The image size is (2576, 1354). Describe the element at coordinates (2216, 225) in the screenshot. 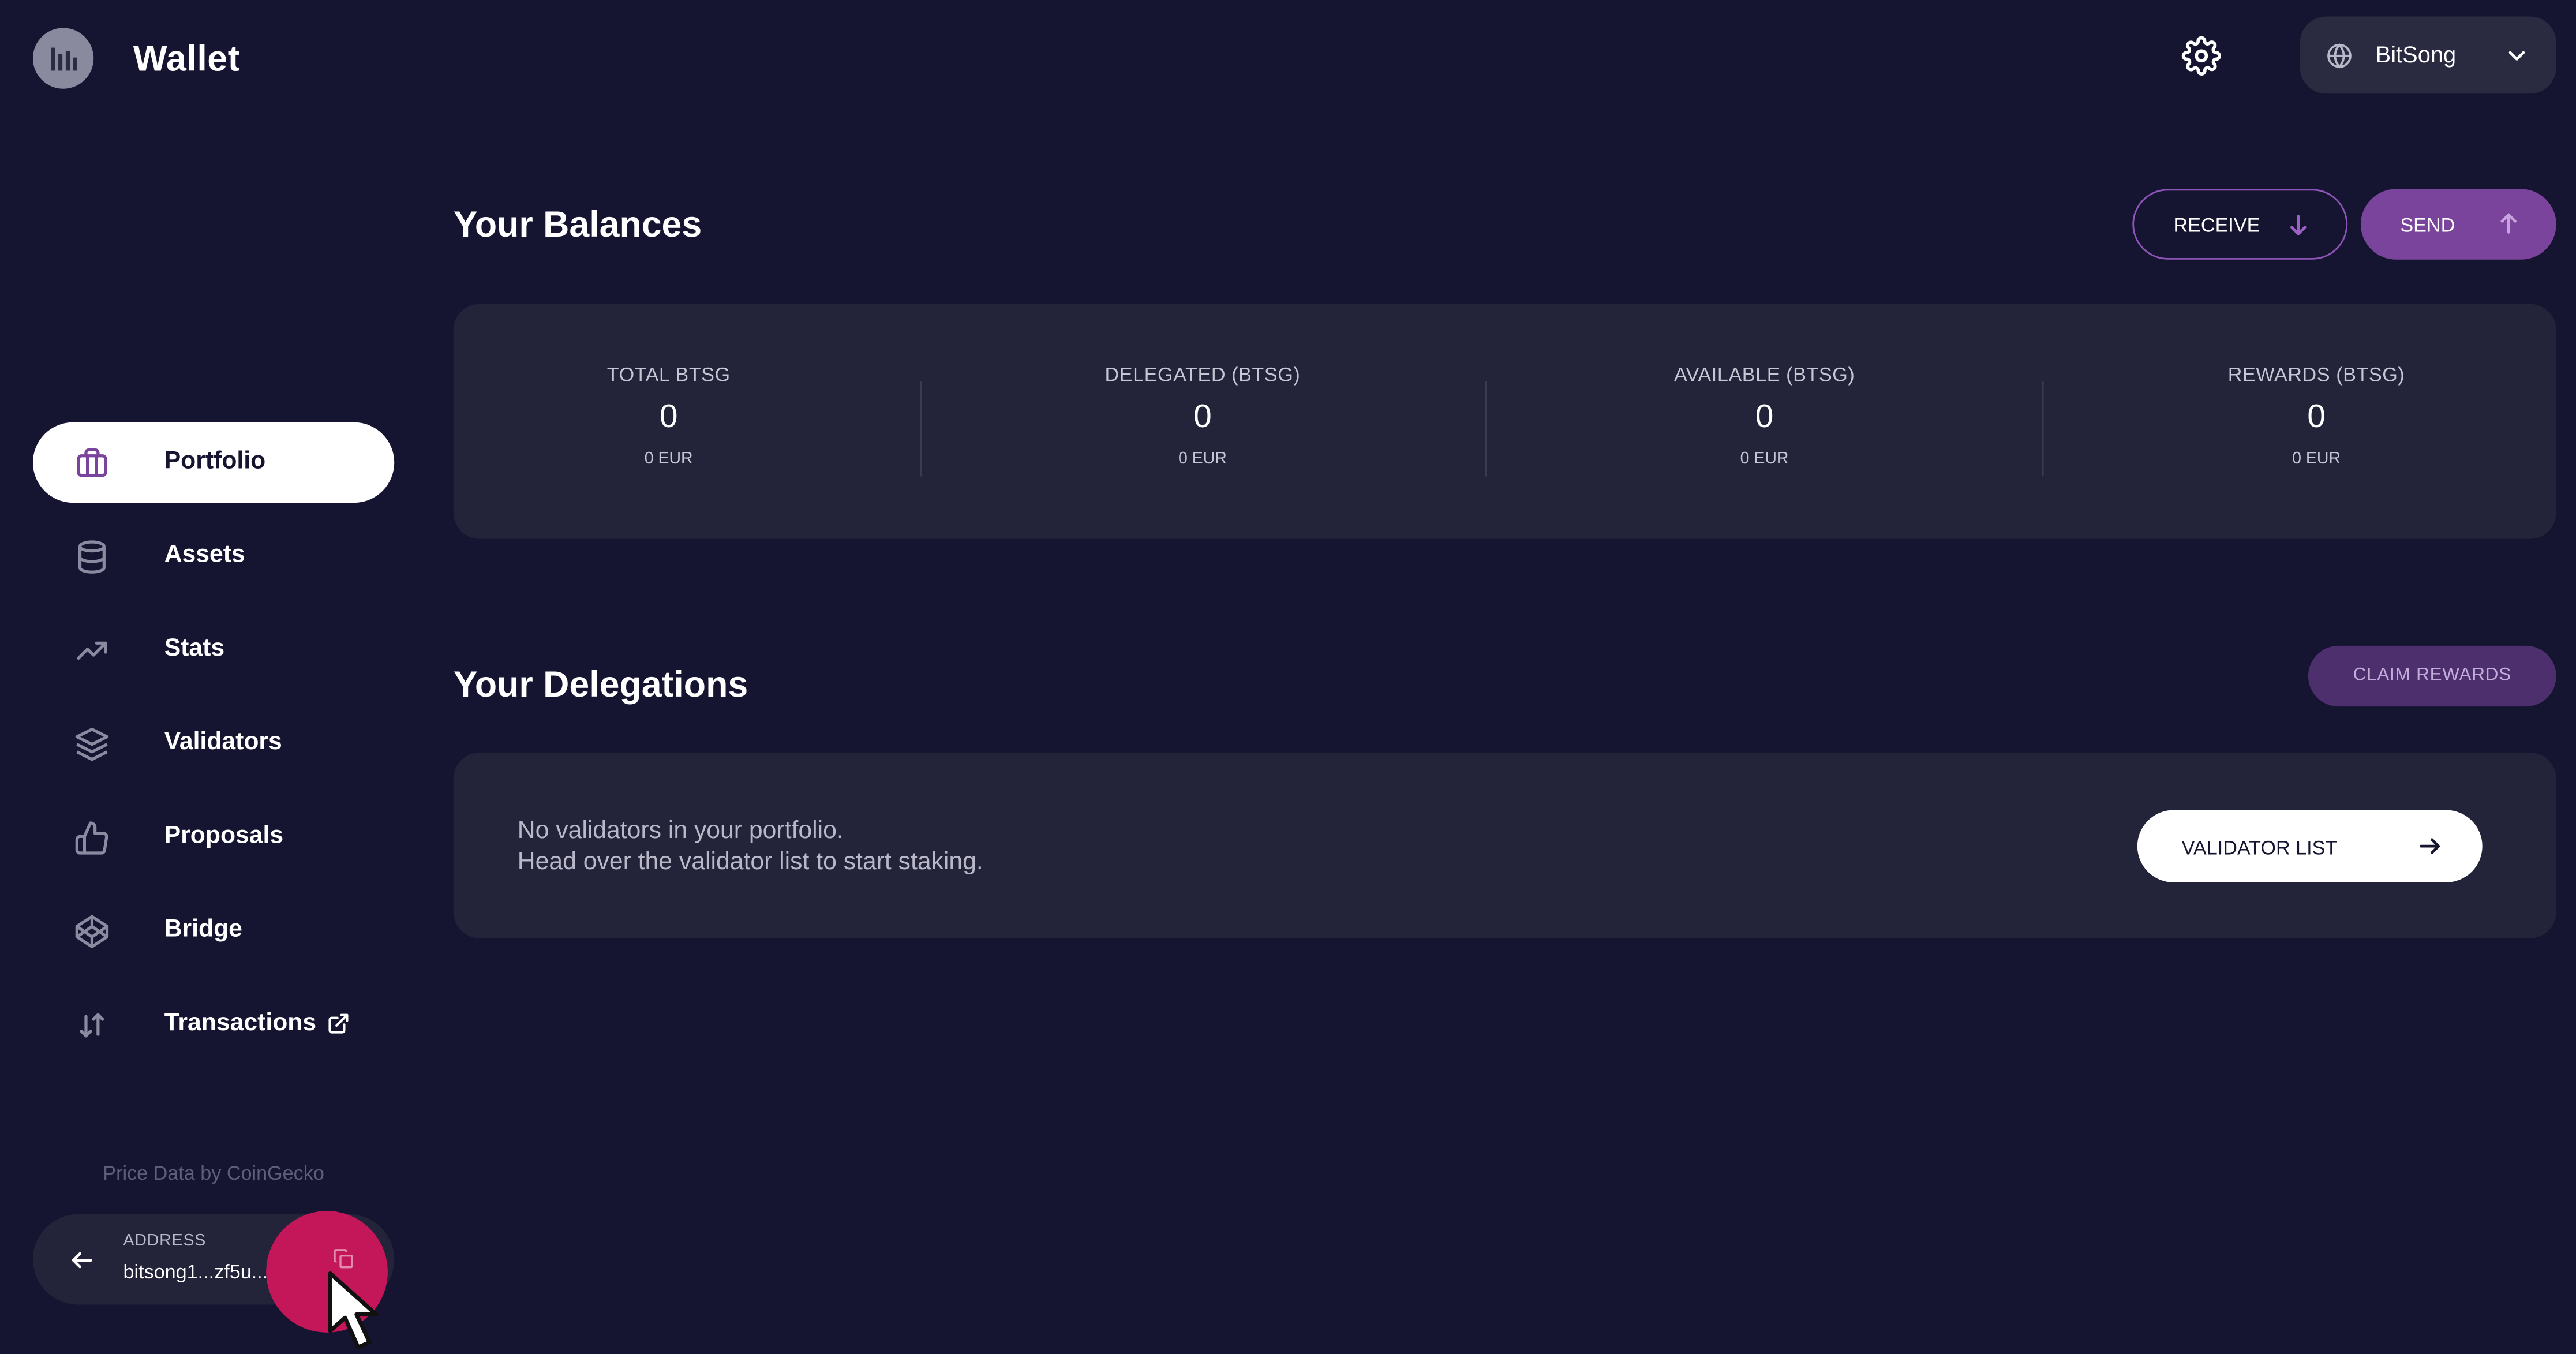

I see `receive-label: RECEIVE` at that location.